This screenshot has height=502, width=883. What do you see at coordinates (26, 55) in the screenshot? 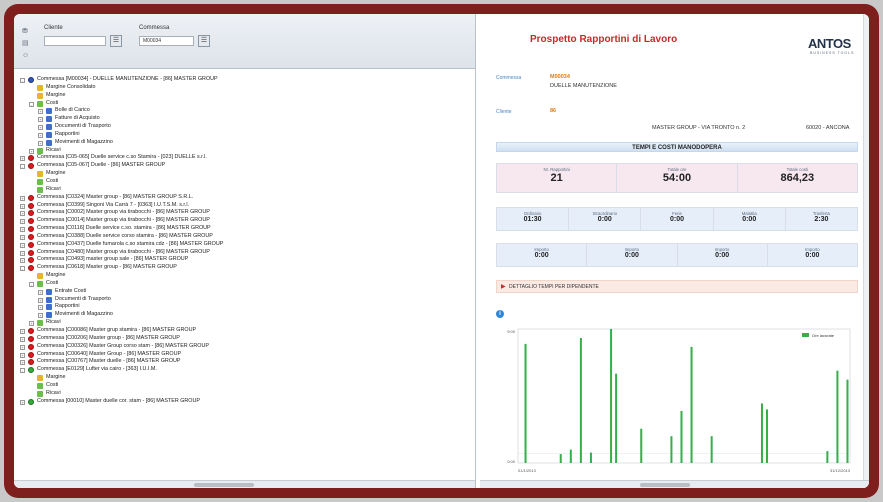
I see `user-icon: ☺` at bounding box center [26, 55].